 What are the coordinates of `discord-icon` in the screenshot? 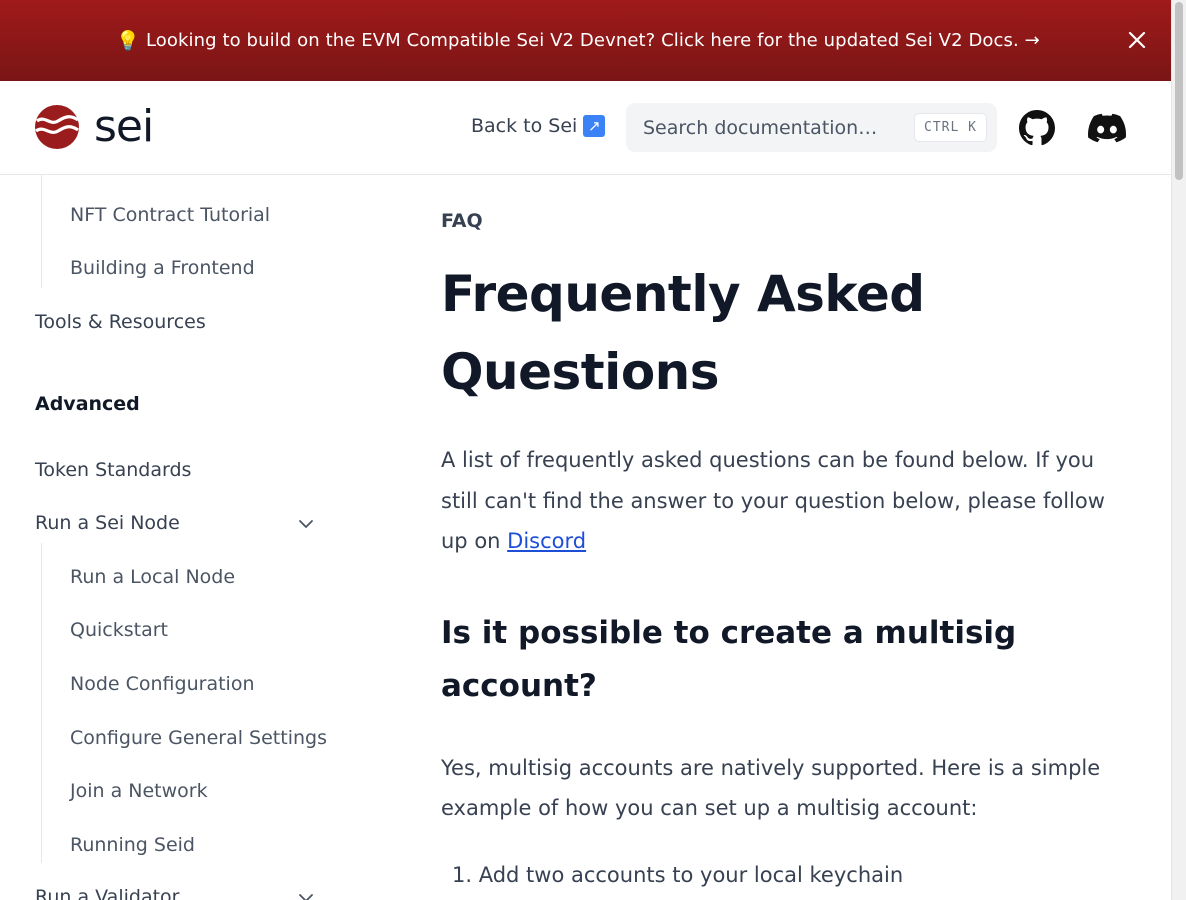 It's located at (1107, 128).